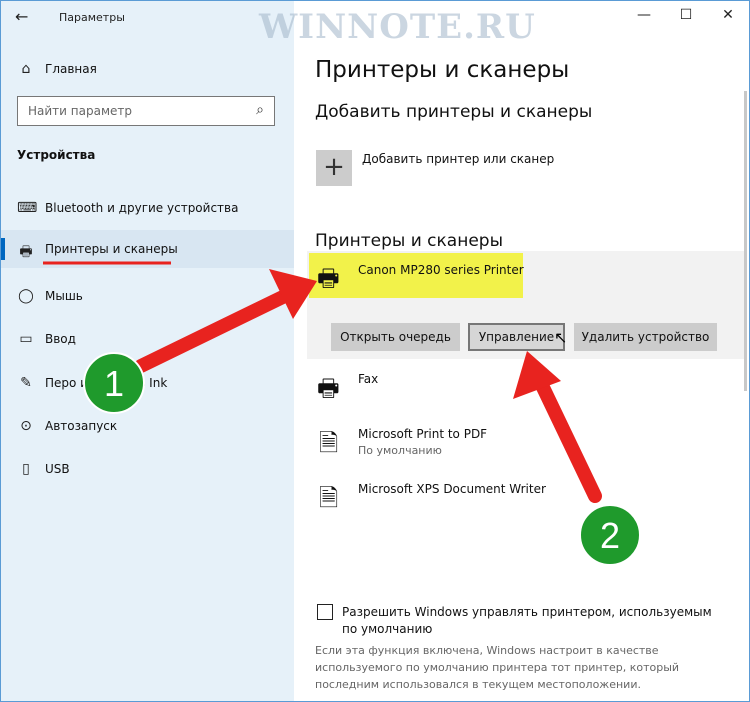 The height and width of the screenshot is (702, 750). Describe the element at coordinates (26, 383) in the screenshot. I see `pen-icon: ✎` at that location.